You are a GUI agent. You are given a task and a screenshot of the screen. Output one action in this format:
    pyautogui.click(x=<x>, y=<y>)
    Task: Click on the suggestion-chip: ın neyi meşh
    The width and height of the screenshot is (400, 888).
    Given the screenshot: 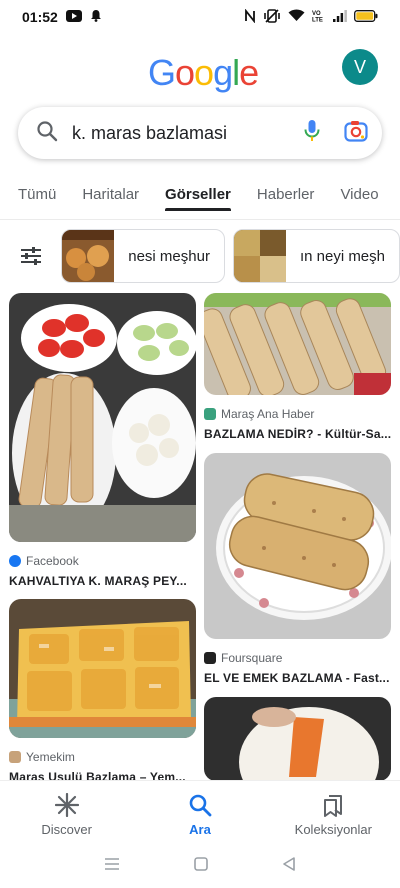 What is the action you would take?
    pyautogui.click(x=316, y=256)
    